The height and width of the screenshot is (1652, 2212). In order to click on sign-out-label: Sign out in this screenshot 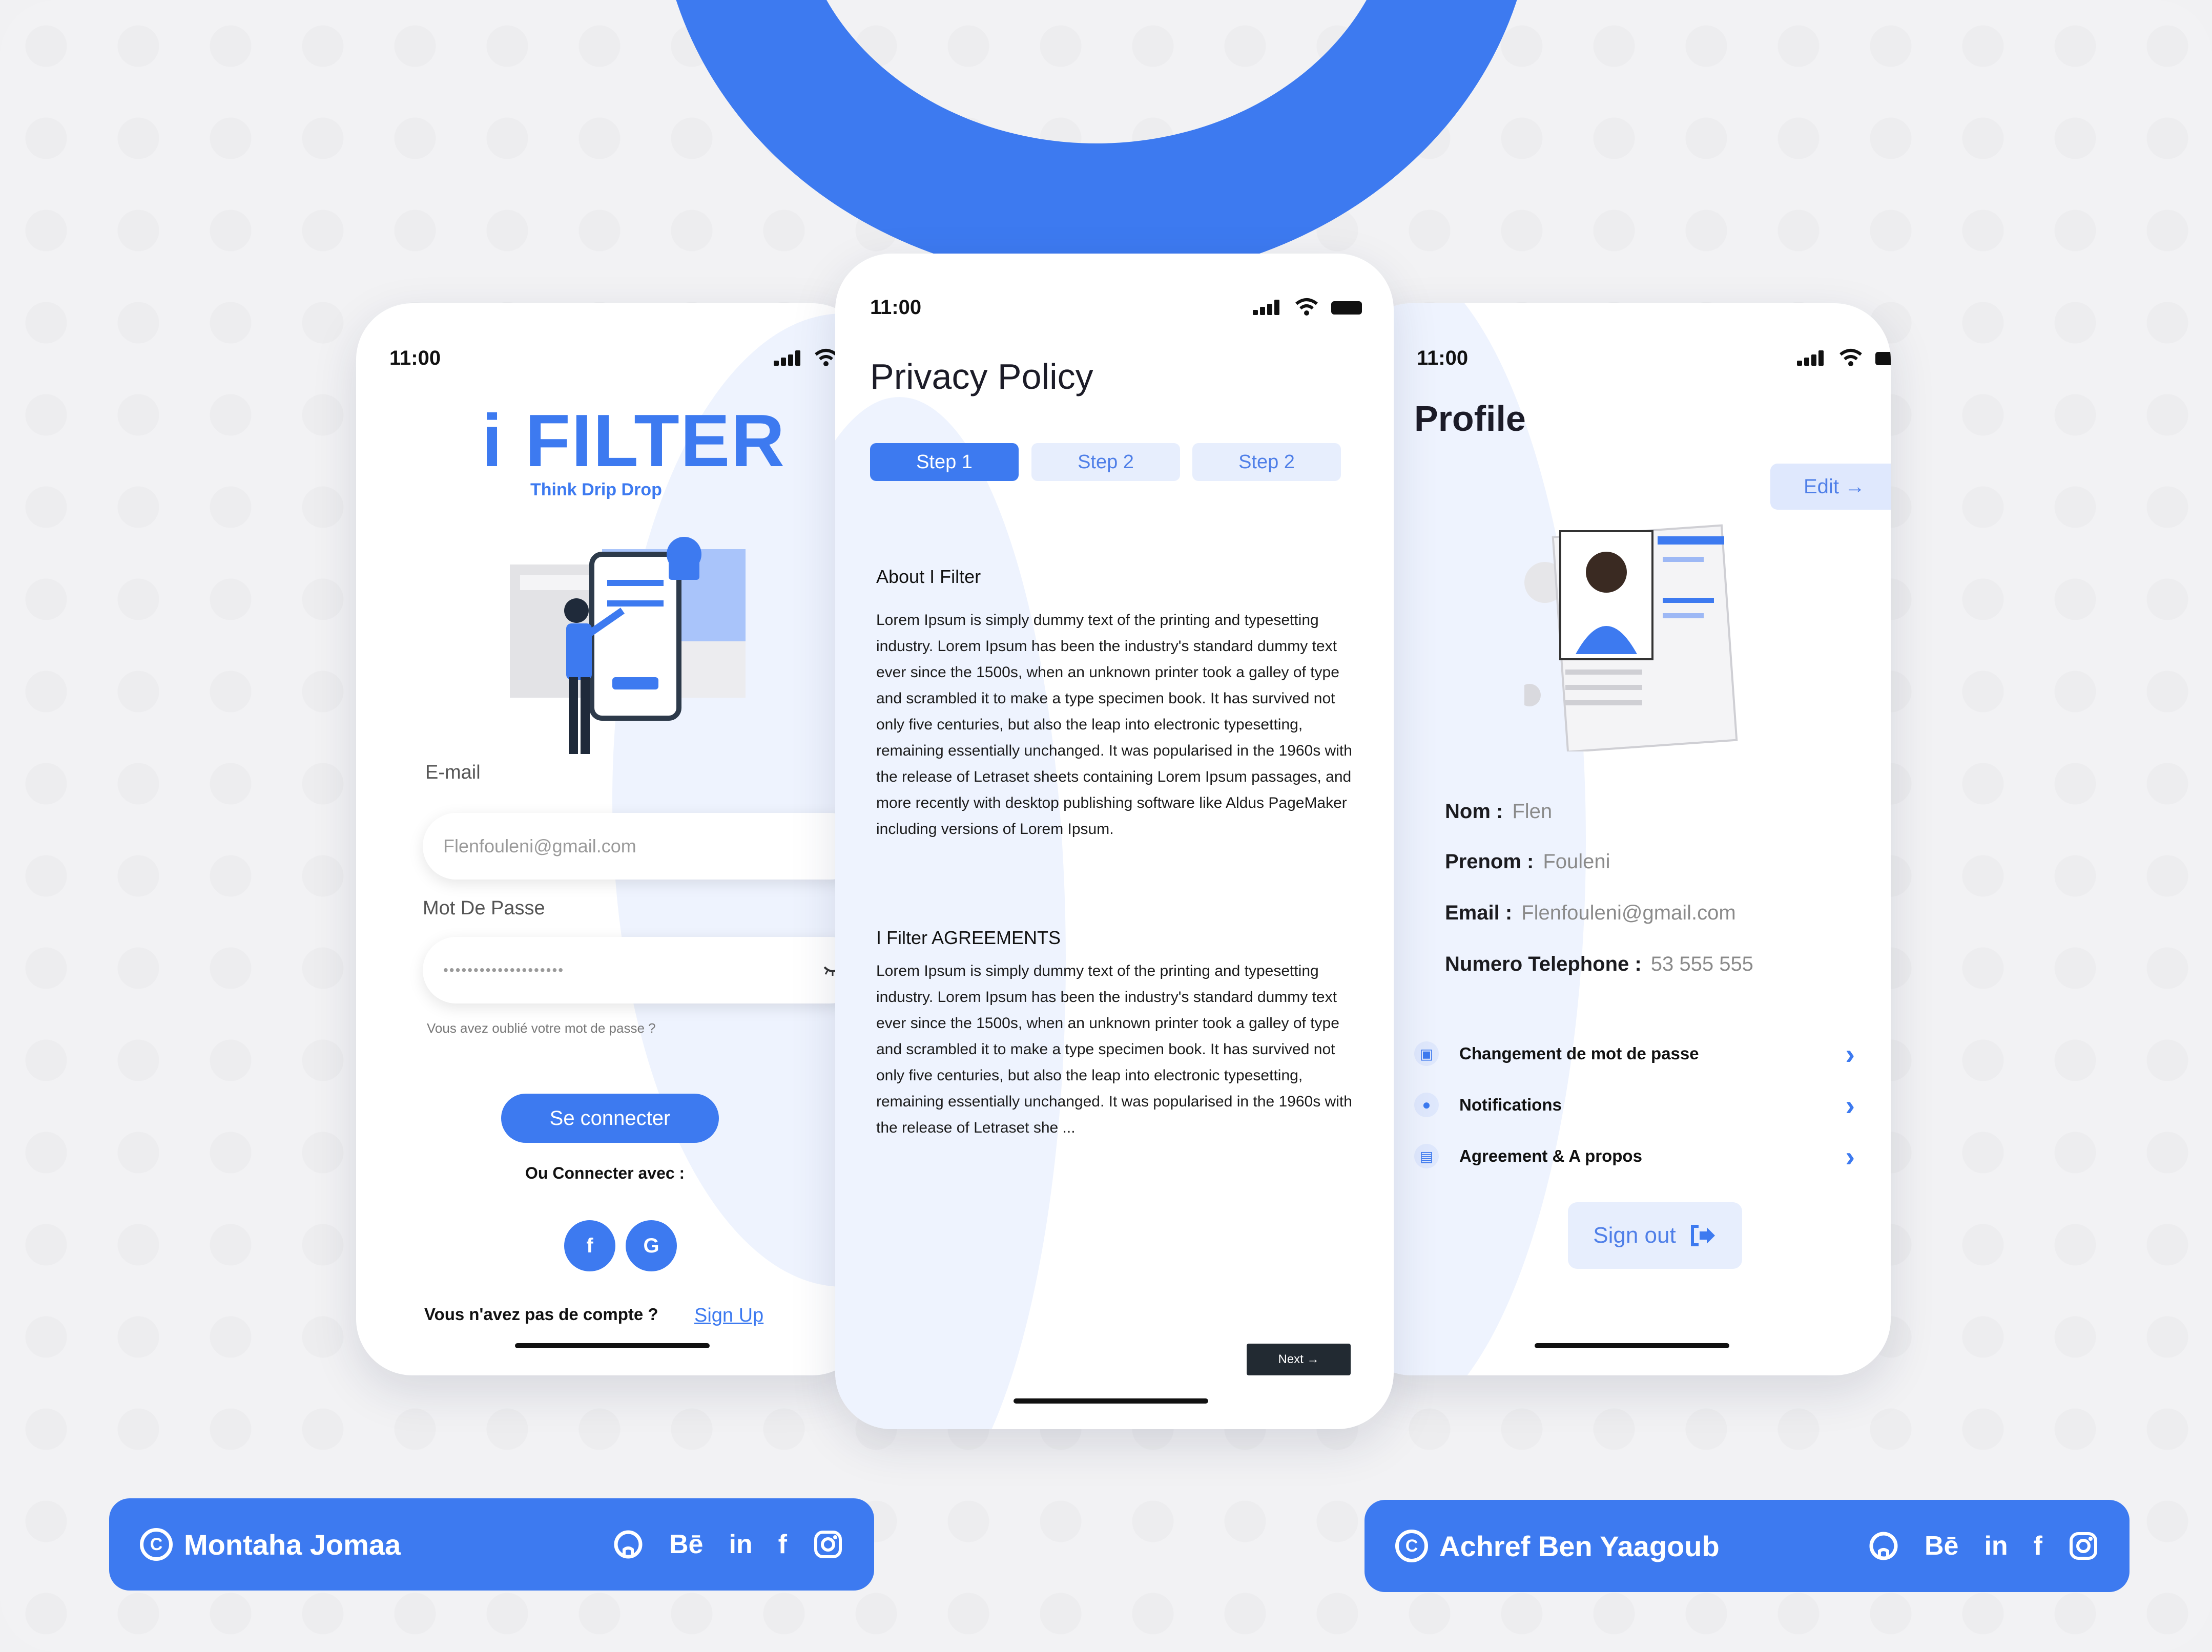, I will do `click(1634, 1235)`.